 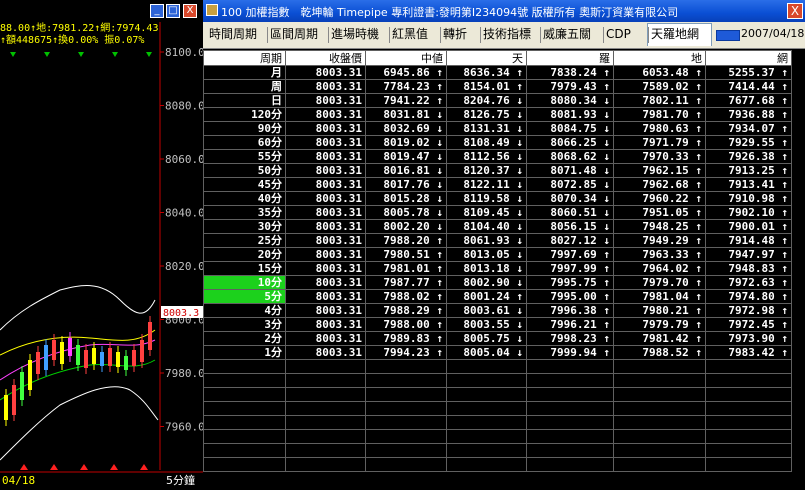 I want to click on tab-4: 轉折, so click(x=455, y=34).